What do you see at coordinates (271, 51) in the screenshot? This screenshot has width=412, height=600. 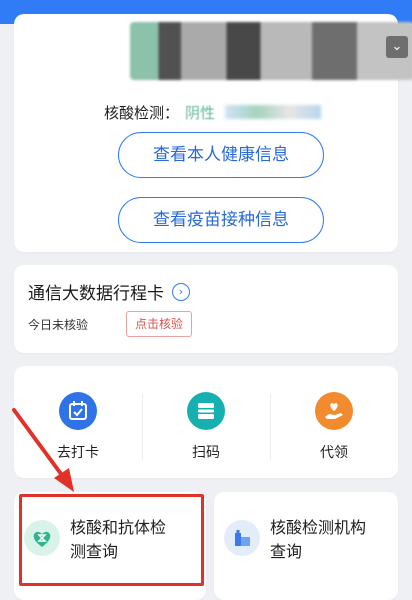 I see `blurred-personal-info` at bounding box center [271, 51].